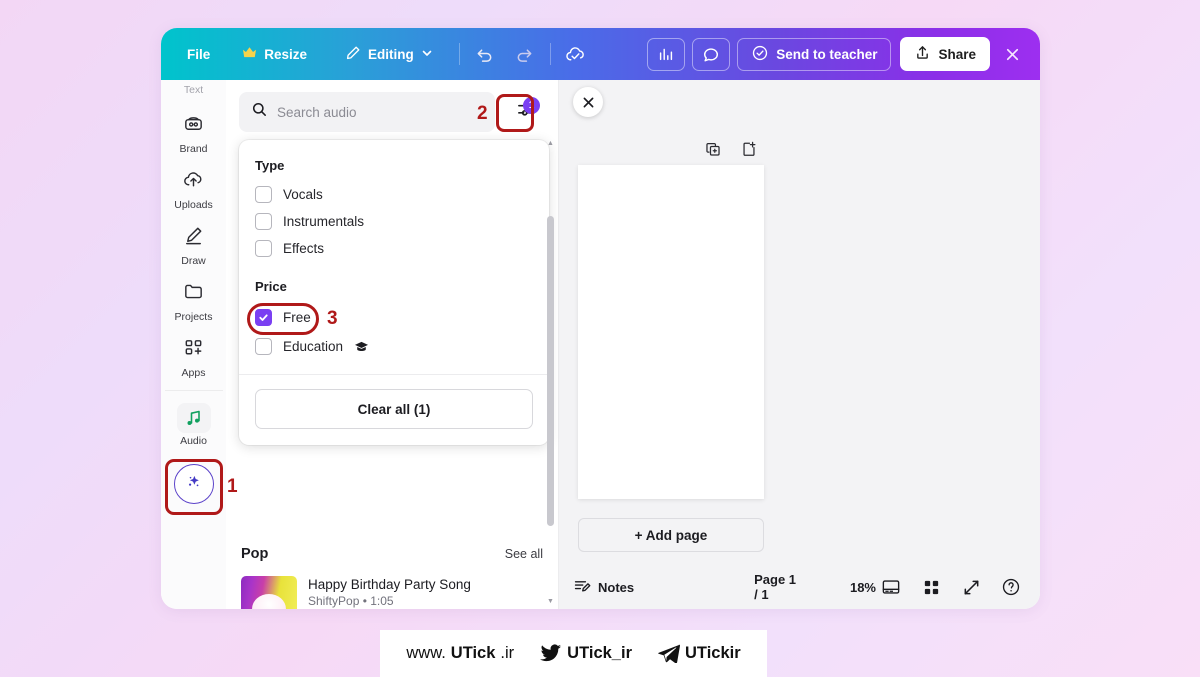  Describe the element at coordinates (394, 374) in the screenshot. I see `filter-divider` at that location.